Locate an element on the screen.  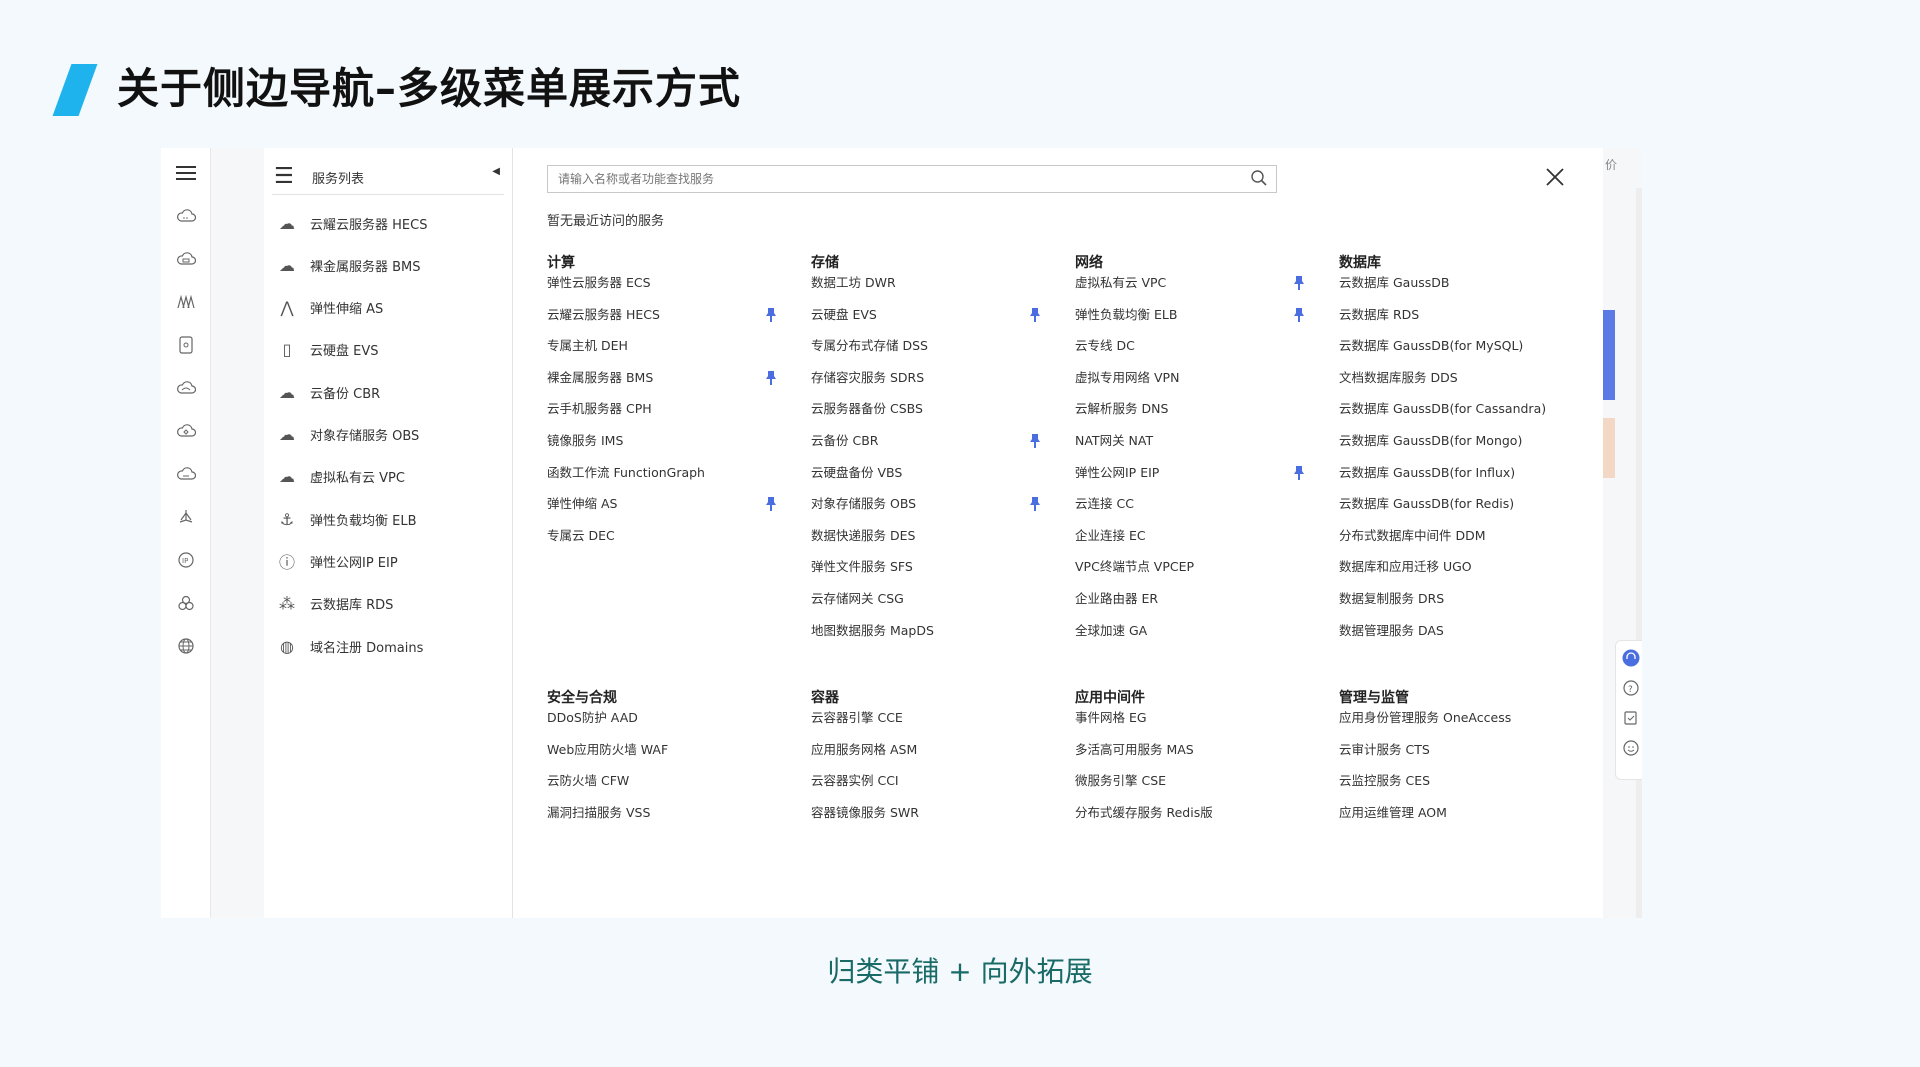
service-link: 云硬盘 EVS is located at coordinates (933, 320).